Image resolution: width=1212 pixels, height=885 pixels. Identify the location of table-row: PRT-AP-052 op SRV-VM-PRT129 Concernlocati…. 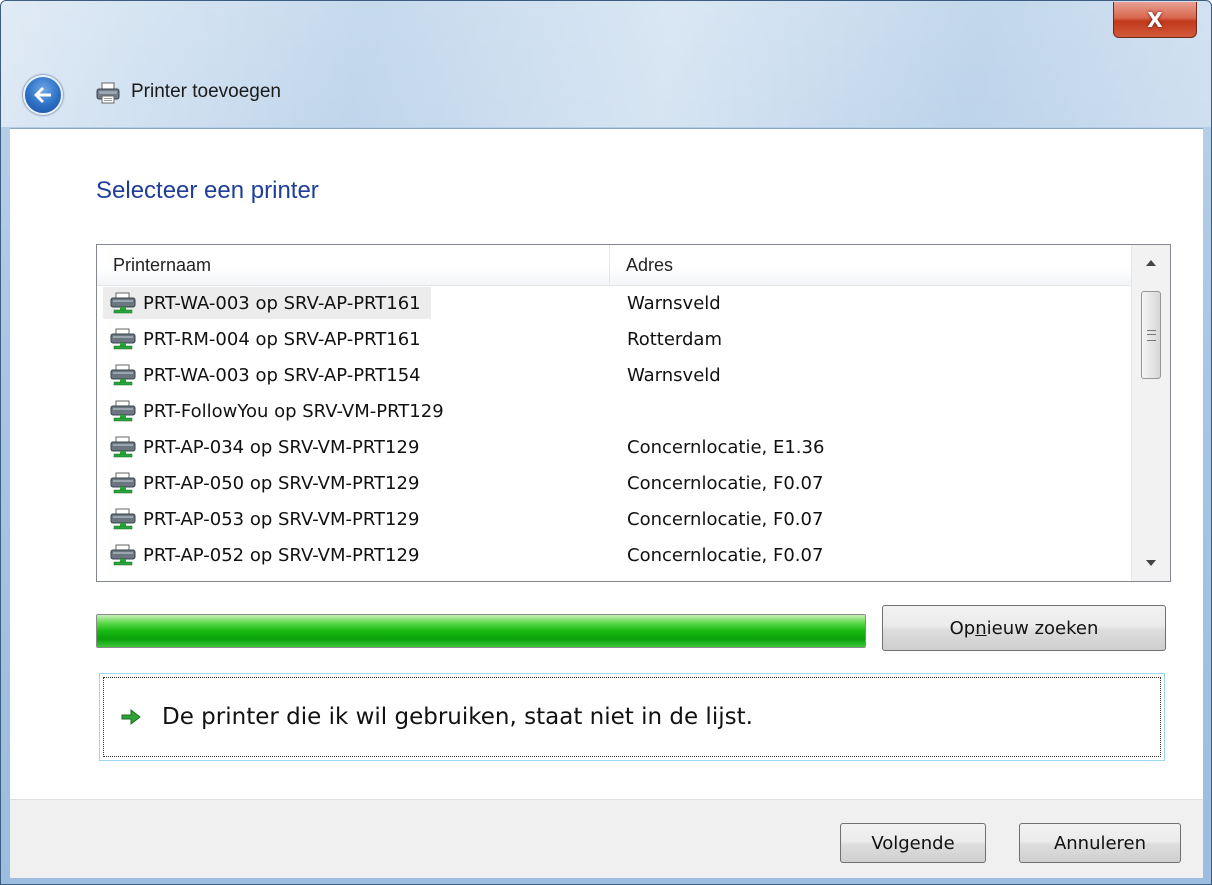
(614, 555).